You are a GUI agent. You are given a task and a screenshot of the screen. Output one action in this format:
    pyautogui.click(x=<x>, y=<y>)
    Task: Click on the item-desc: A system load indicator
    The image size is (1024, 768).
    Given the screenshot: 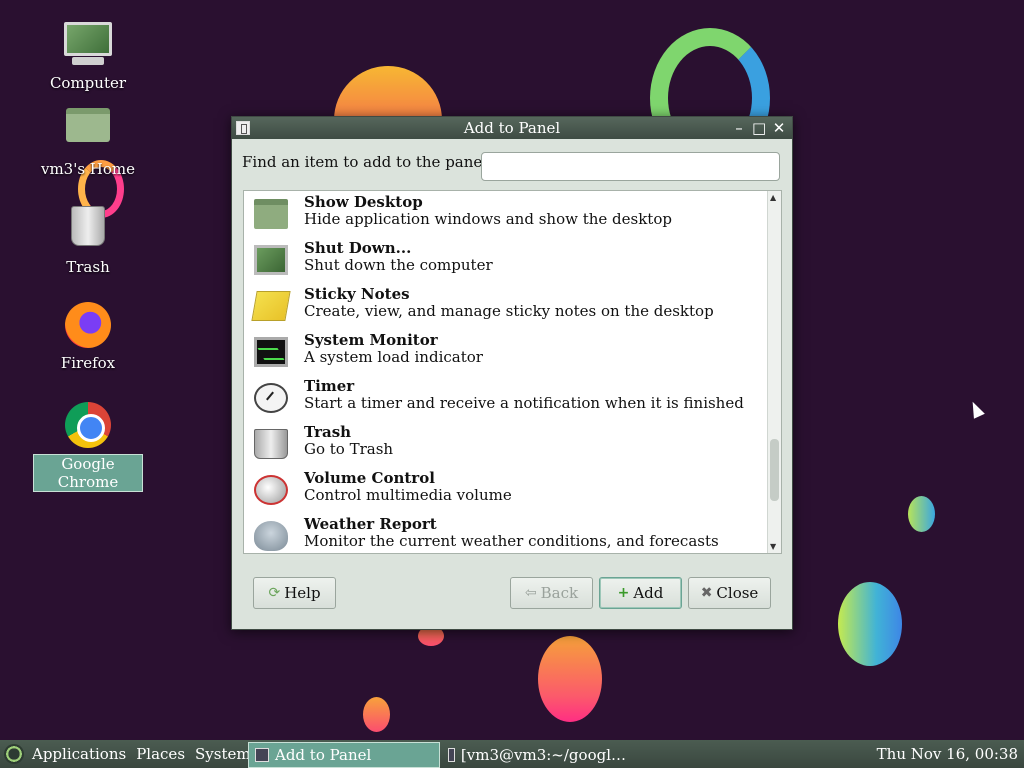 What is the action you would take?
    pyautogui.click(x=393, y=357)
    